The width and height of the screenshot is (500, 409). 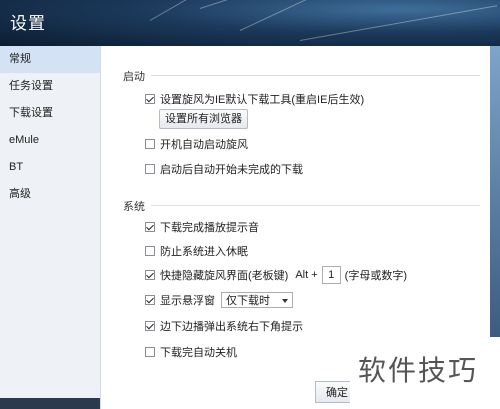 What do you see at coordinates (375, 276) in the screenshot?
I see `hotkey-hint: (字母或数字)` at bounding box center [375, 276].